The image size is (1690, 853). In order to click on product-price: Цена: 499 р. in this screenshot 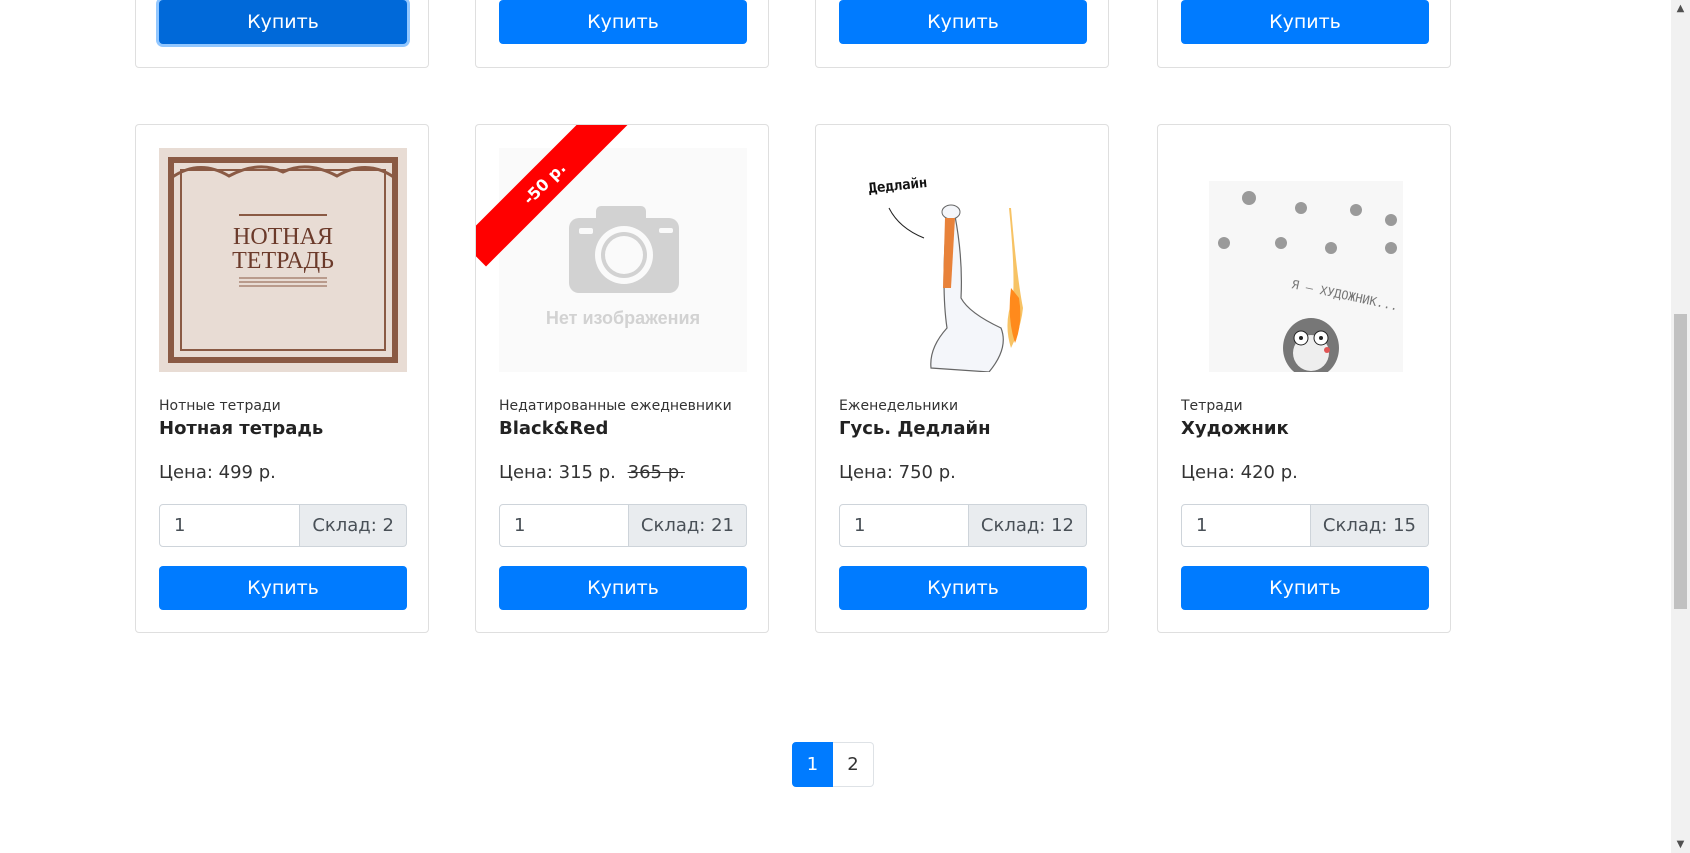, I will do `click(217, 472)`.